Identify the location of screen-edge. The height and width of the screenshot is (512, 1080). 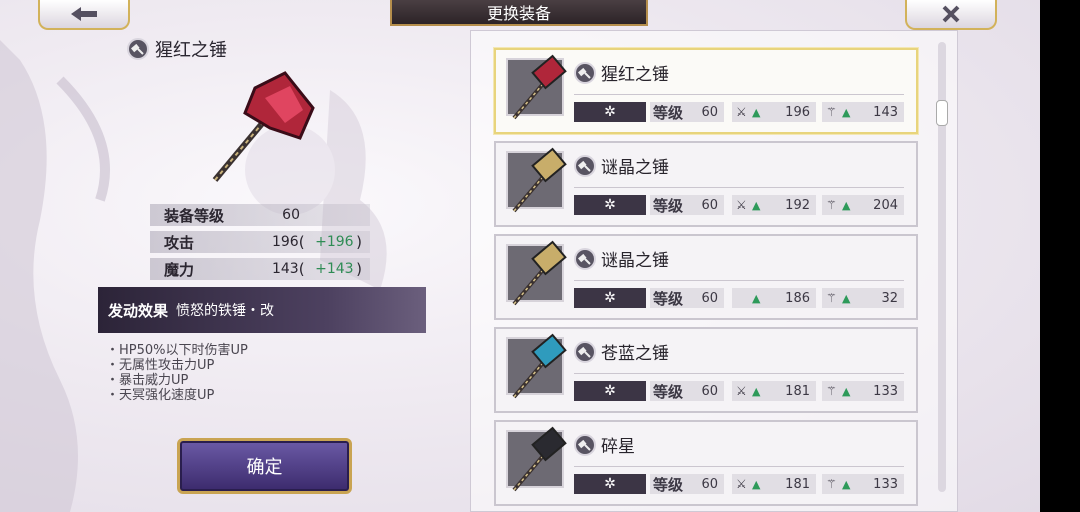
(1060, 256).